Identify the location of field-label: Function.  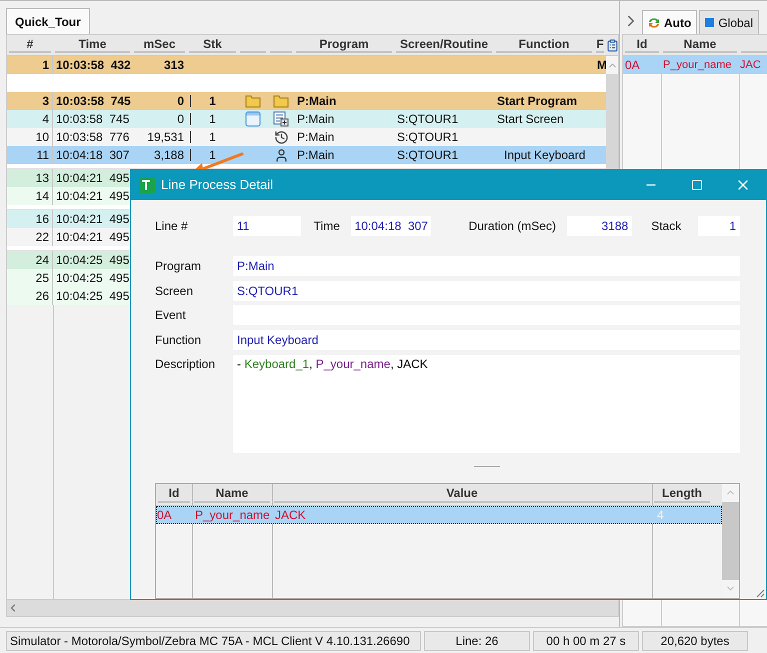
(178, 341).